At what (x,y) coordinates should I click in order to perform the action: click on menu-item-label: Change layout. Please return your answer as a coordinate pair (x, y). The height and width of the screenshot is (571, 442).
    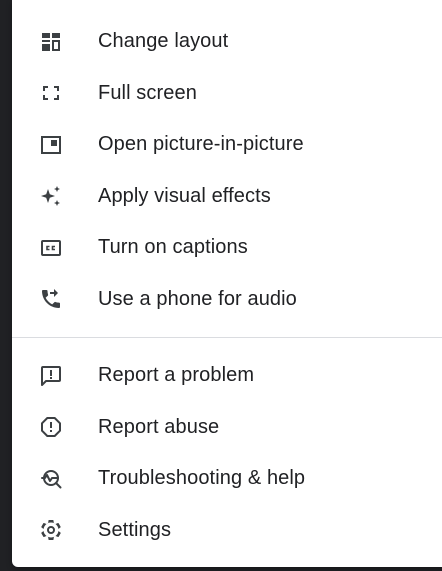
    Looking at the image, I should click on (163, 41).